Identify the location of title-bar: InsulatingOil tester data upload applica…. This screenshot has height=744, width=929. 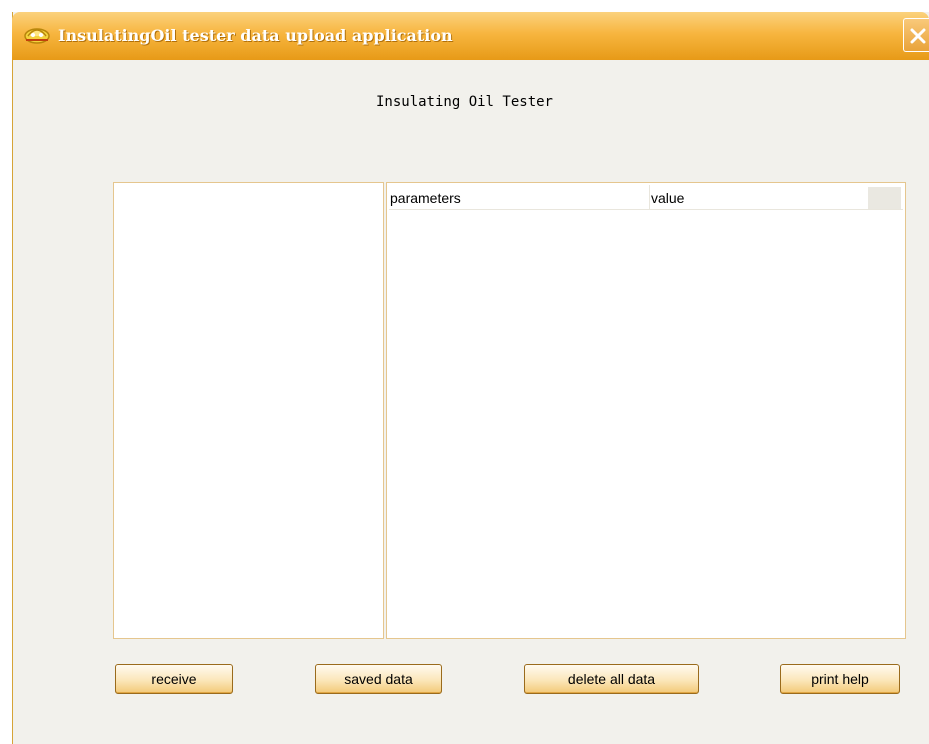
(470, 36).